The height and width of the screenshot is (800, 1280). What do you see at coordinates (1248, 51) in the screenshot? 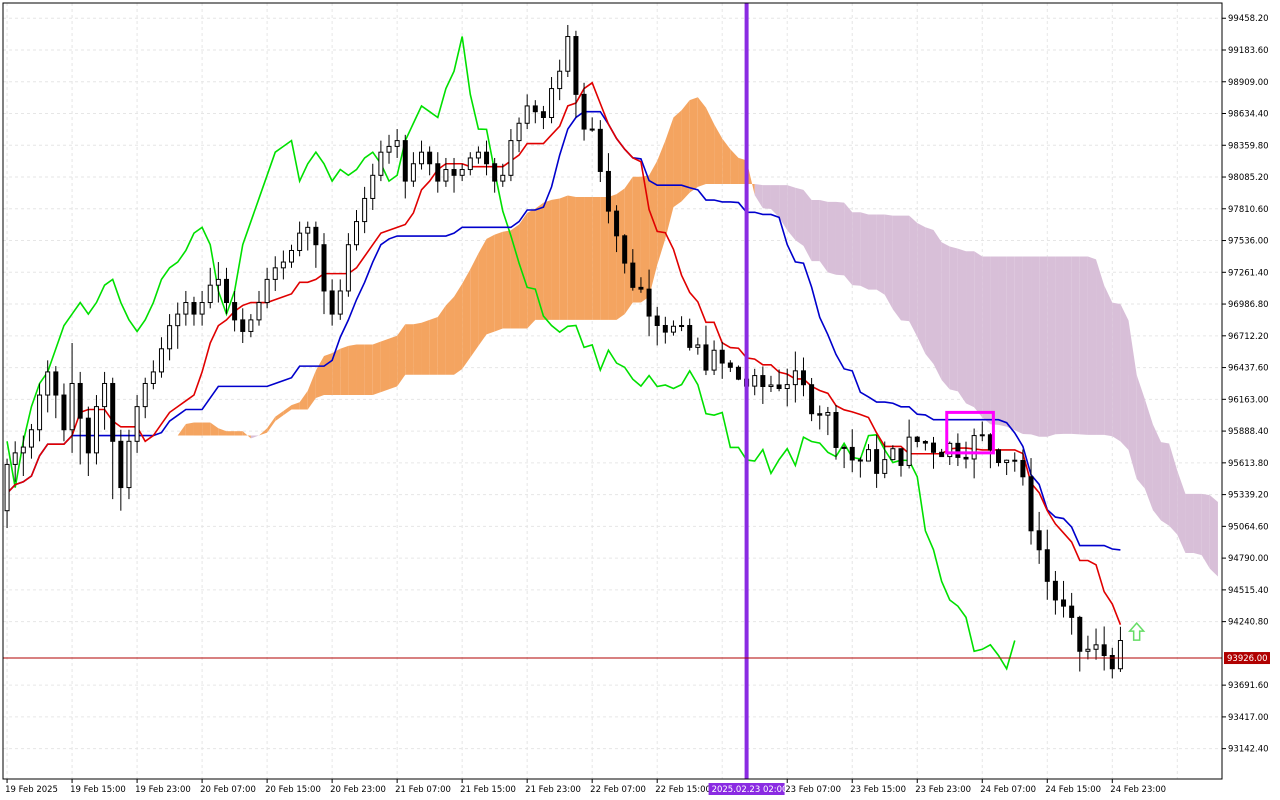
I see `y-tick-label: 99183.60` at bounding box center [1248, 51].